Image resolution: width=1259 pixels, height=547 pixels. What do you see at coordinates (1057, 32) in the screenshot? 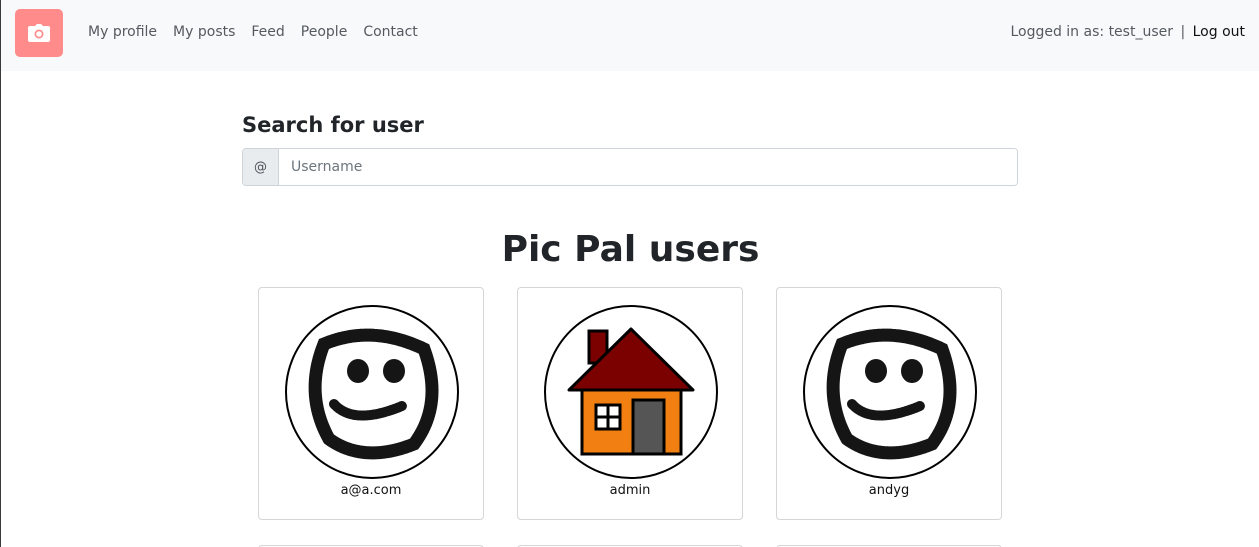
I see `logged-in-label: Logged in as:` at bounding box center [1057, 32].